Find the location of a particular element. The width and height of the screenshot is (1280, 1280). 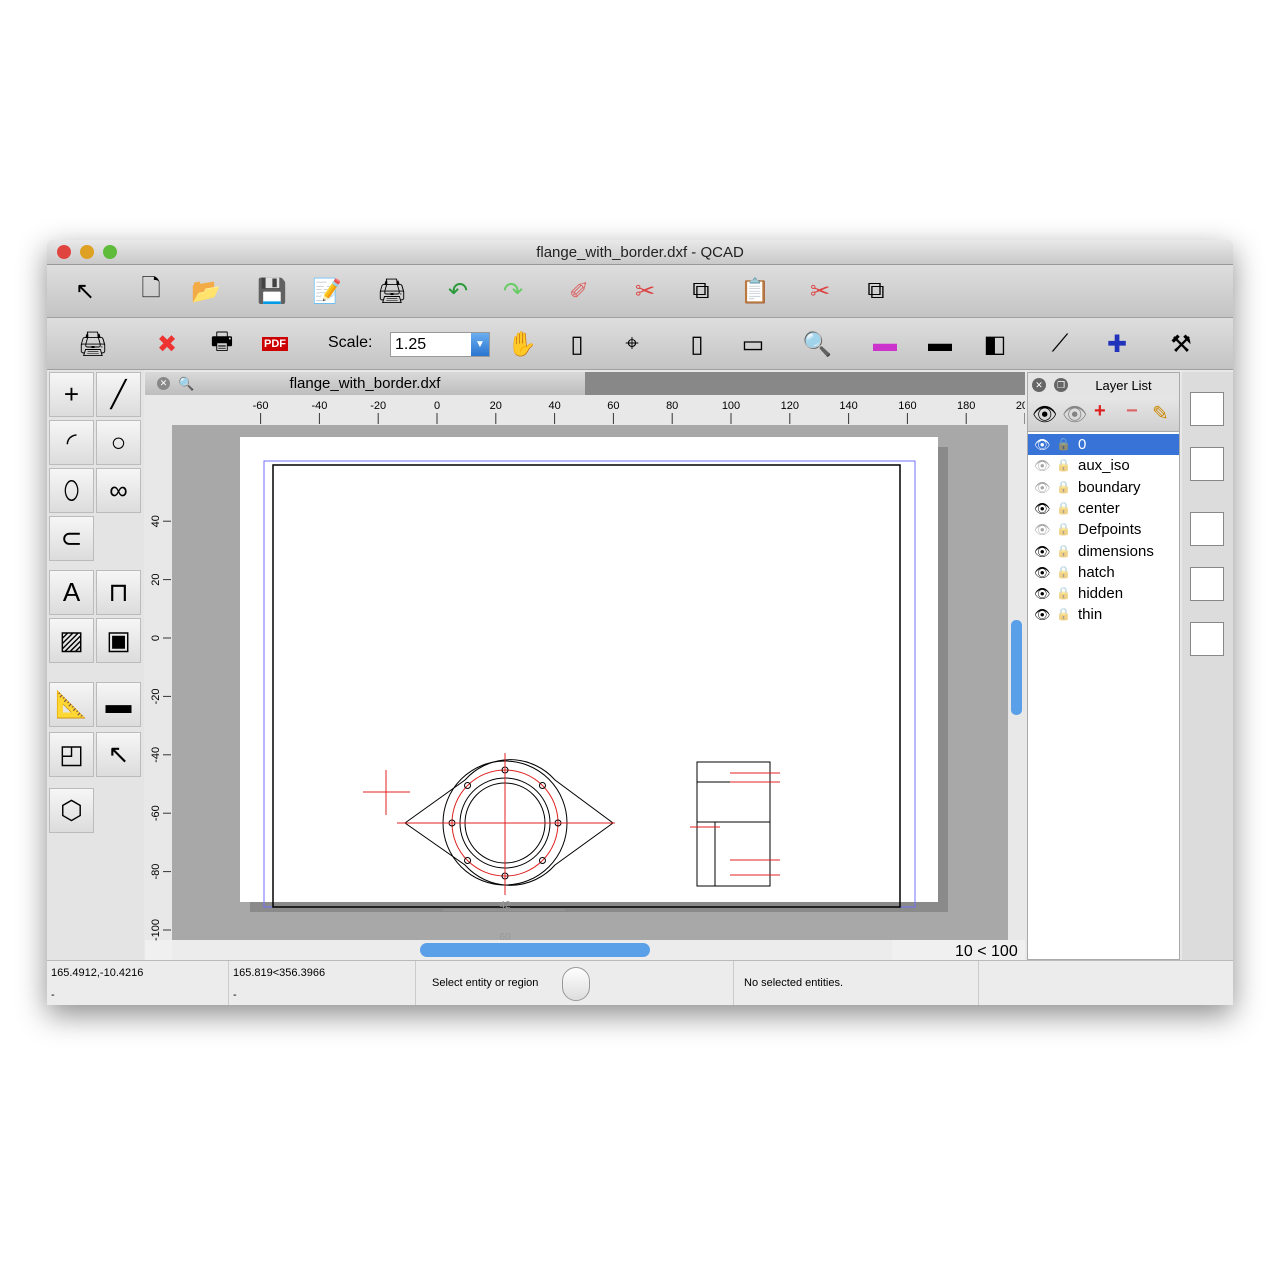

landscape-button: ▭ is located at coordinates (753, 344).